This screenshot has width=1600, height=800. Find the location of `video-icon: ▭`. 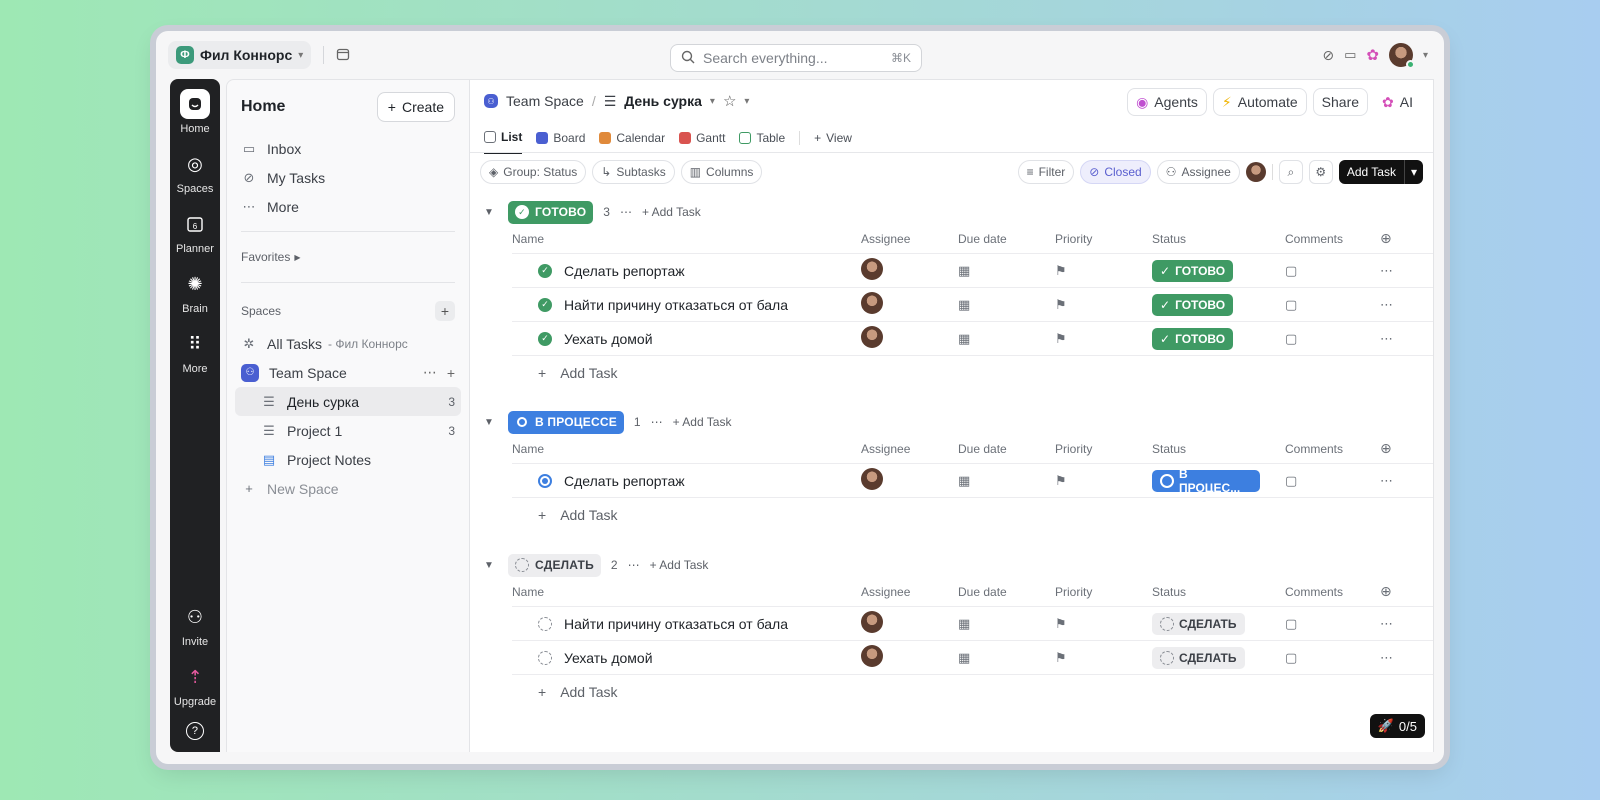

video-icon: ▭ is located at coordinates (1350, 55).